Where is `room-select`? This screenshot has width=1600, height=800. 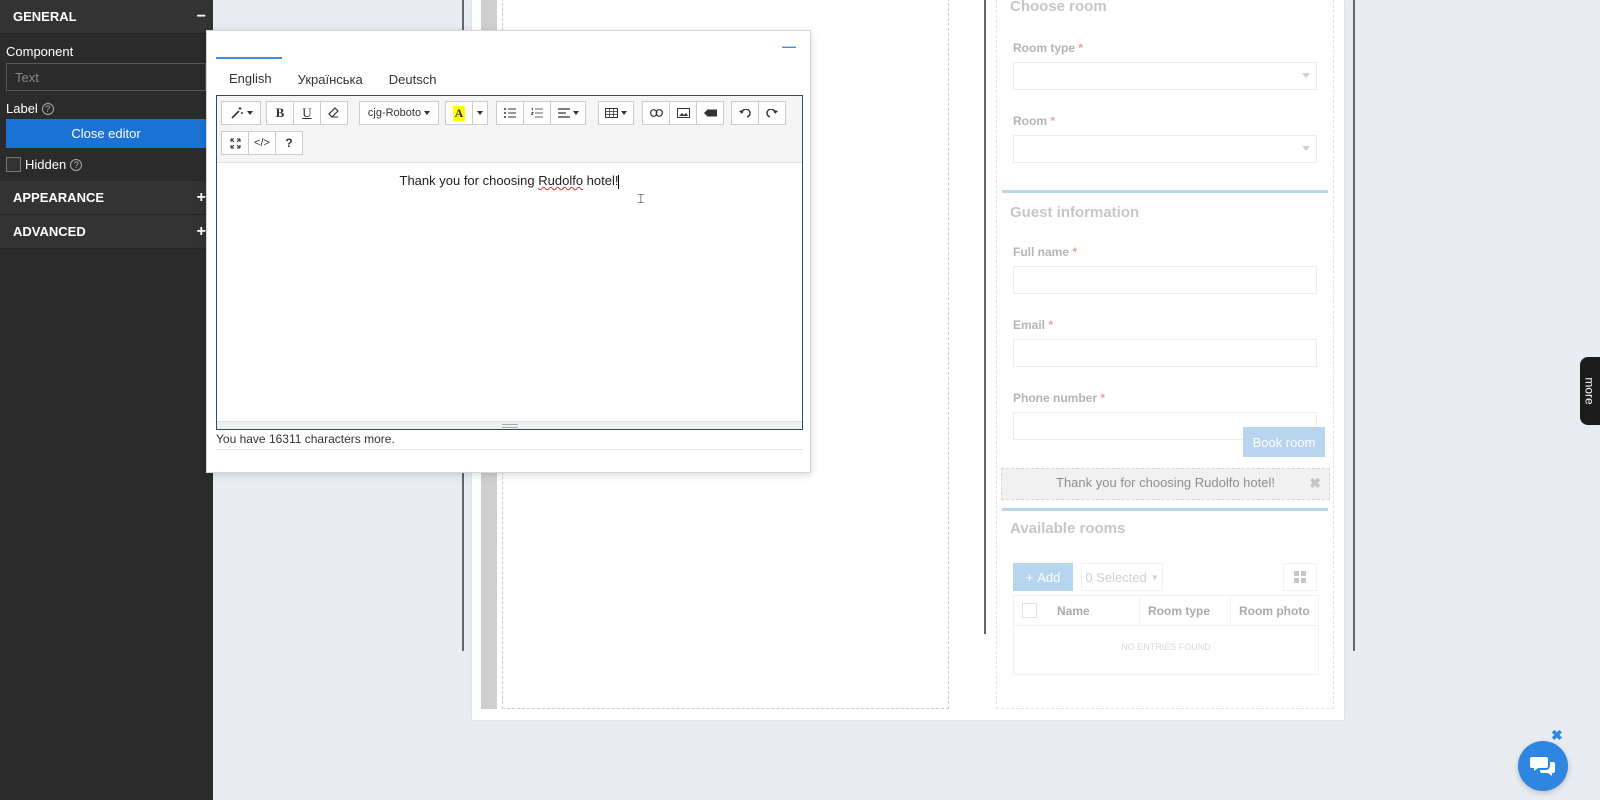 room-select is located at coordinates (1165, 149).